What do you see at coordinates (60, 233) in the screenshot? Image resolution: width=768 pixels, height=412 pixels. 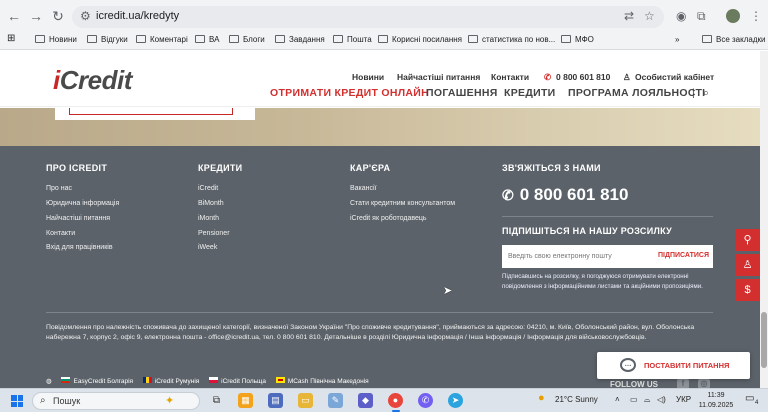 I see `footer-link: Контакти` at bounding box center [60, 233].